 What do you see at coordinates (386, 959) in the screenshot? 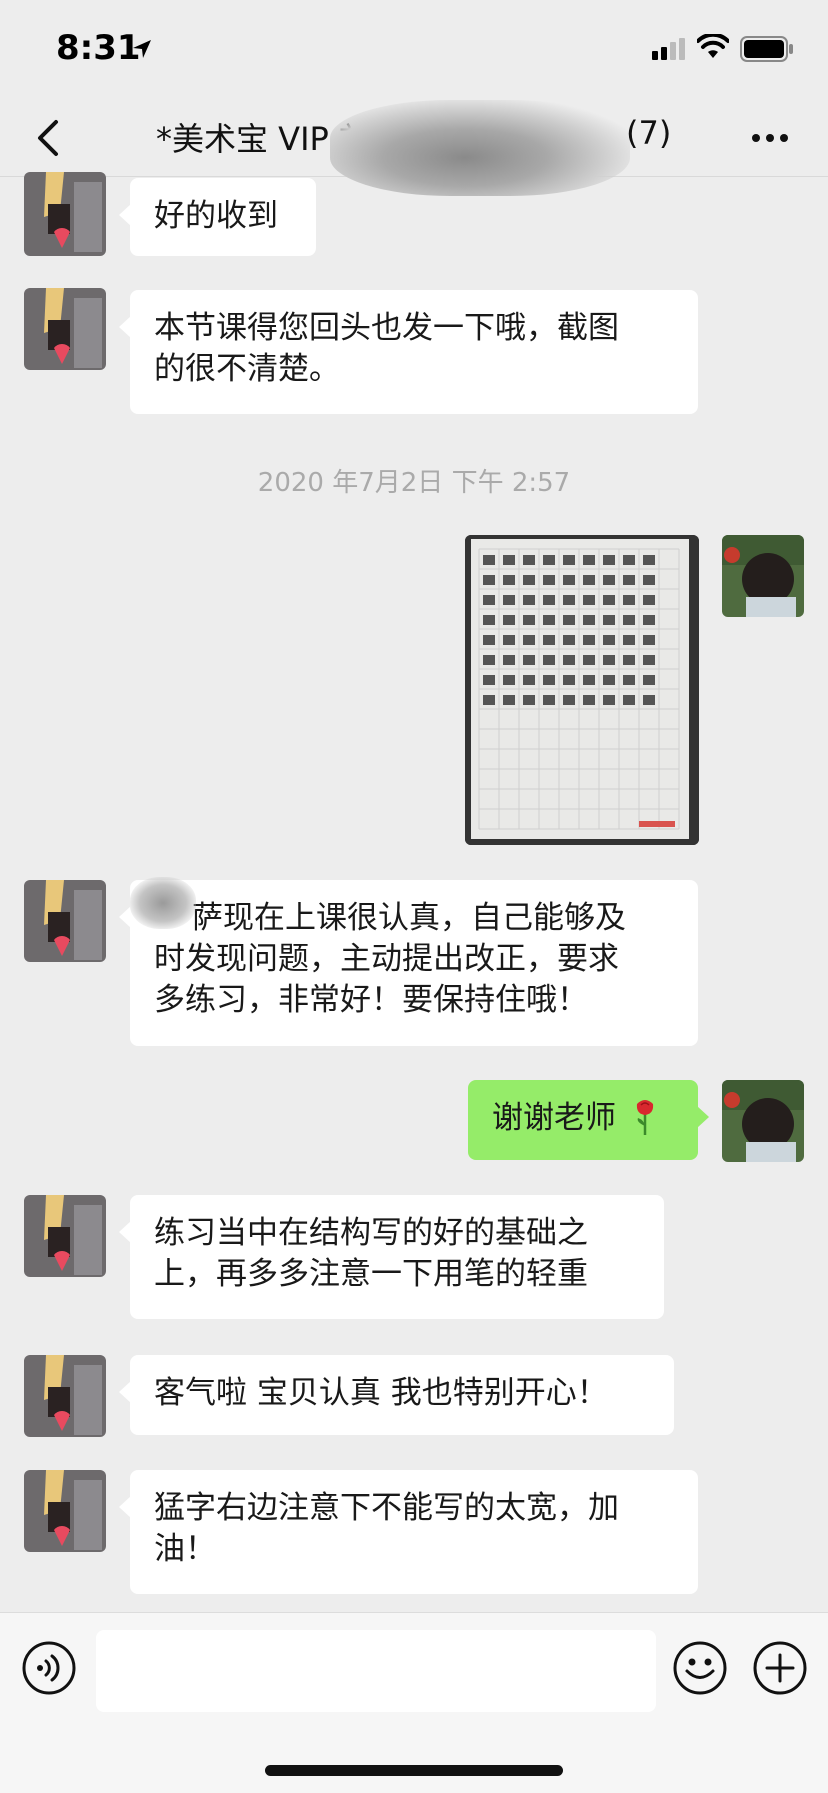
I see `message-line: 时发现问题，主动提出改正，要求` at bounding box center [386, 959].